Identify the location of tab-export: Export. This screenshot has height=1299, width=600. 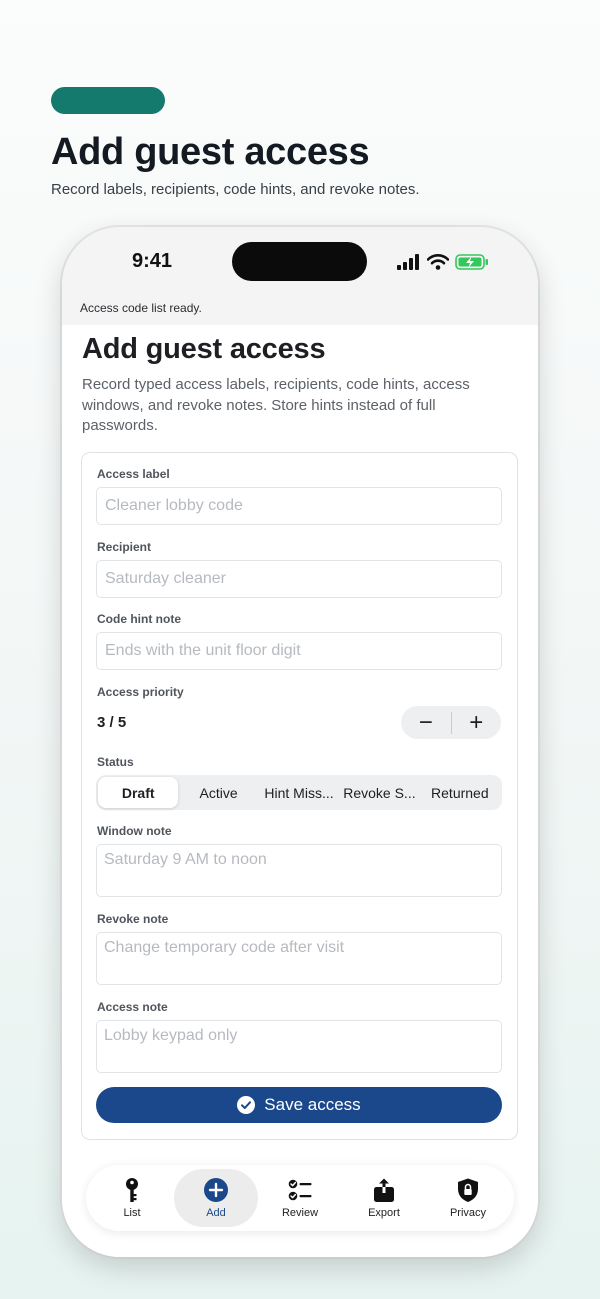
(384, 1198).